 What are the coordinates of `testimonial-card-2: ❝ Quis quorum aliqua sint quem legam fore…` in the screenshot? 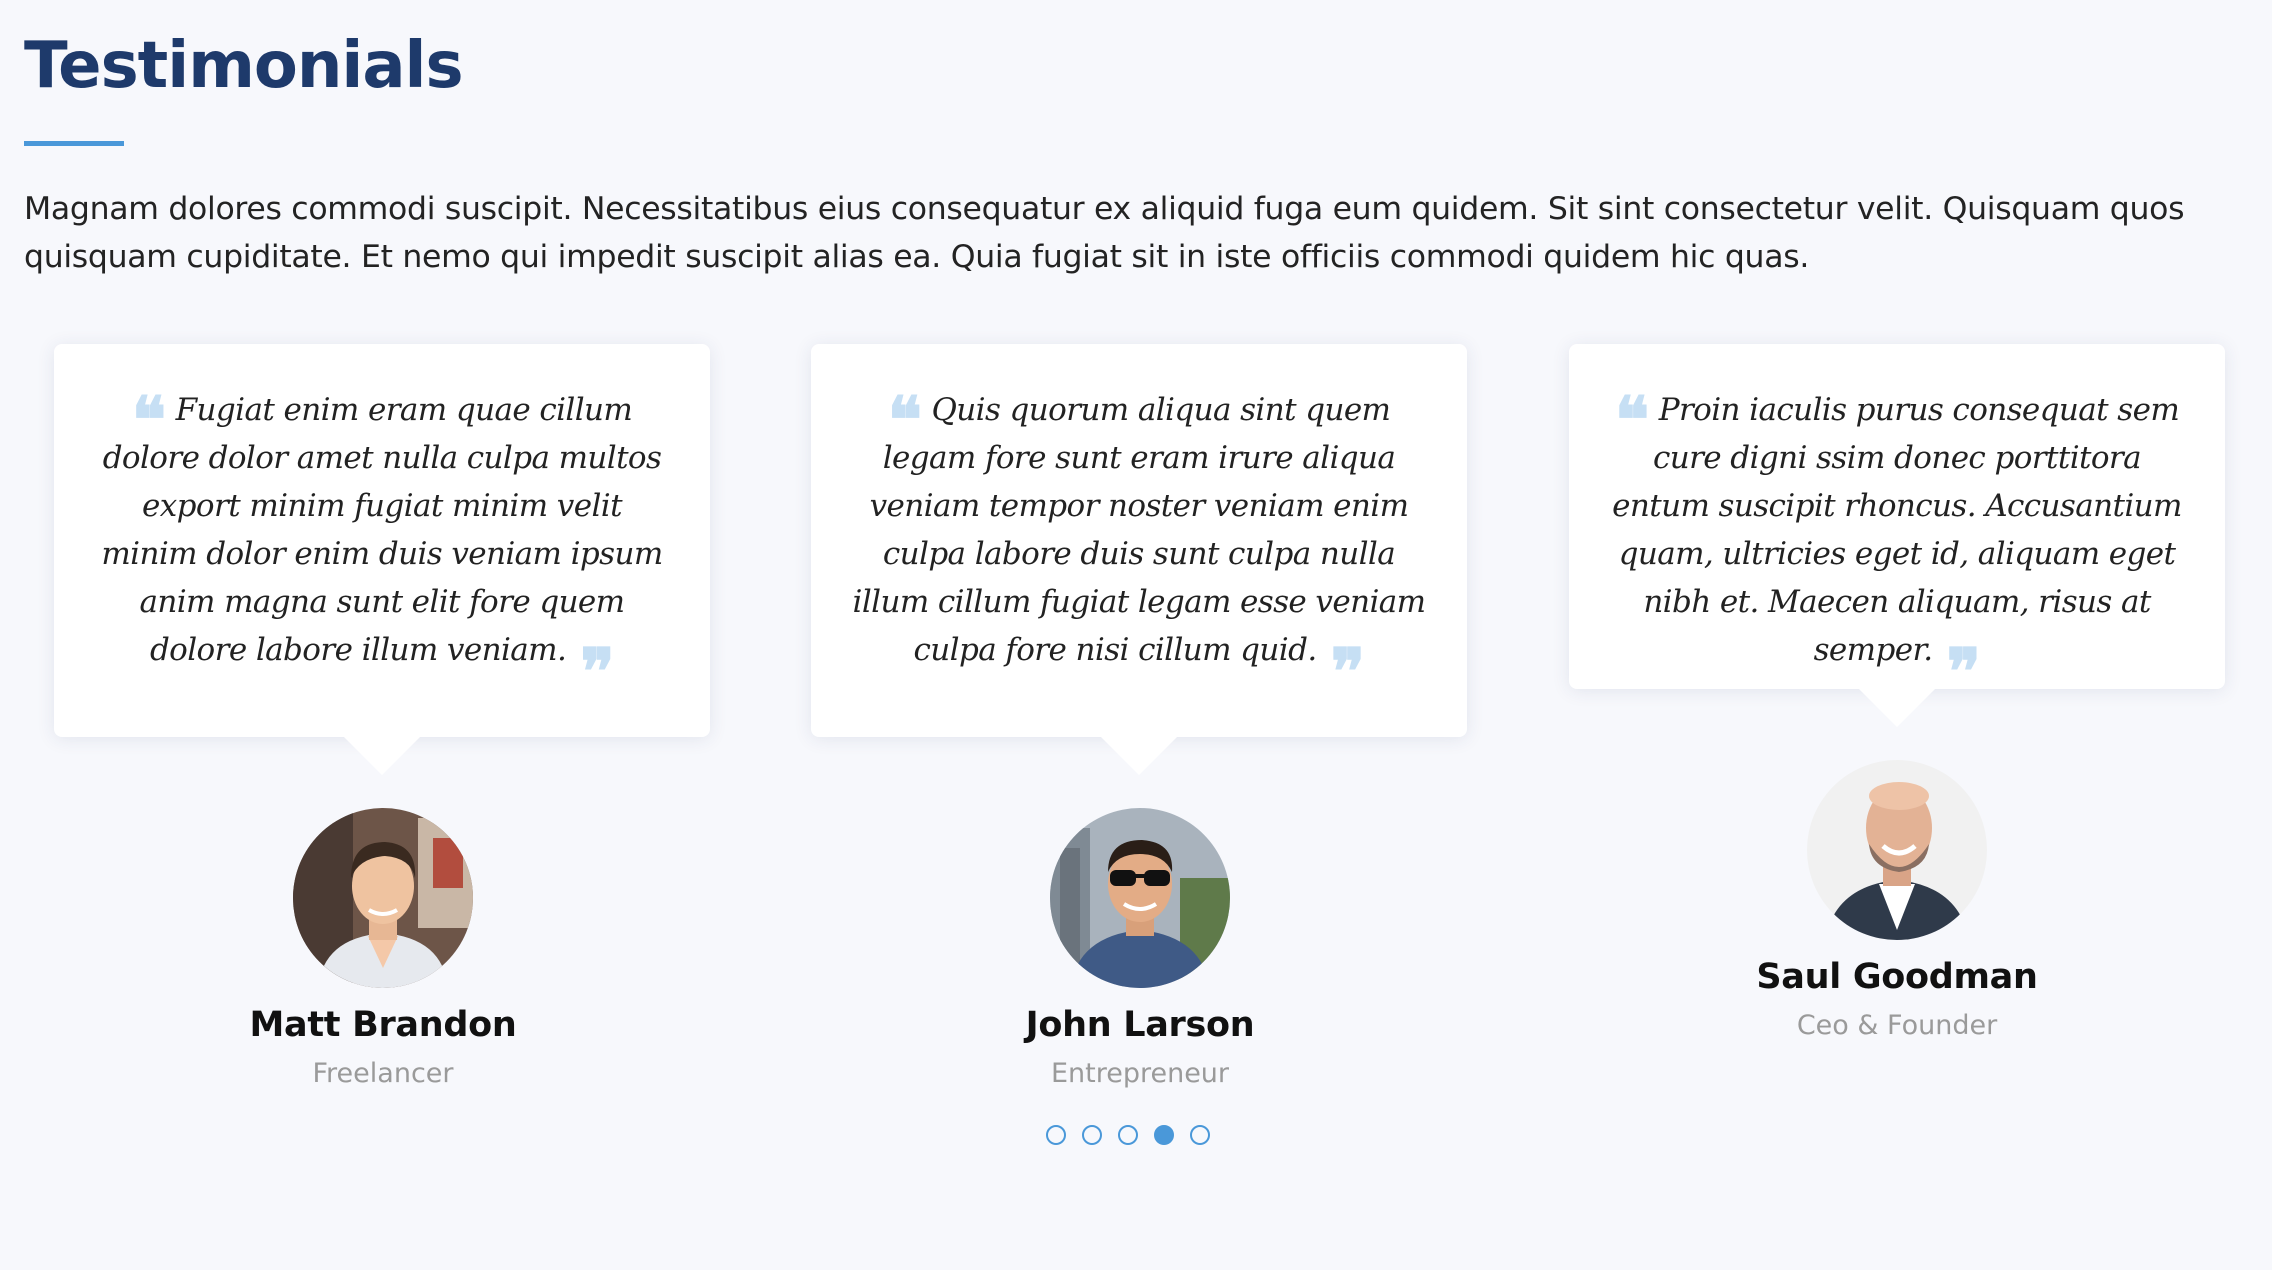 It's located at (1139, 559).